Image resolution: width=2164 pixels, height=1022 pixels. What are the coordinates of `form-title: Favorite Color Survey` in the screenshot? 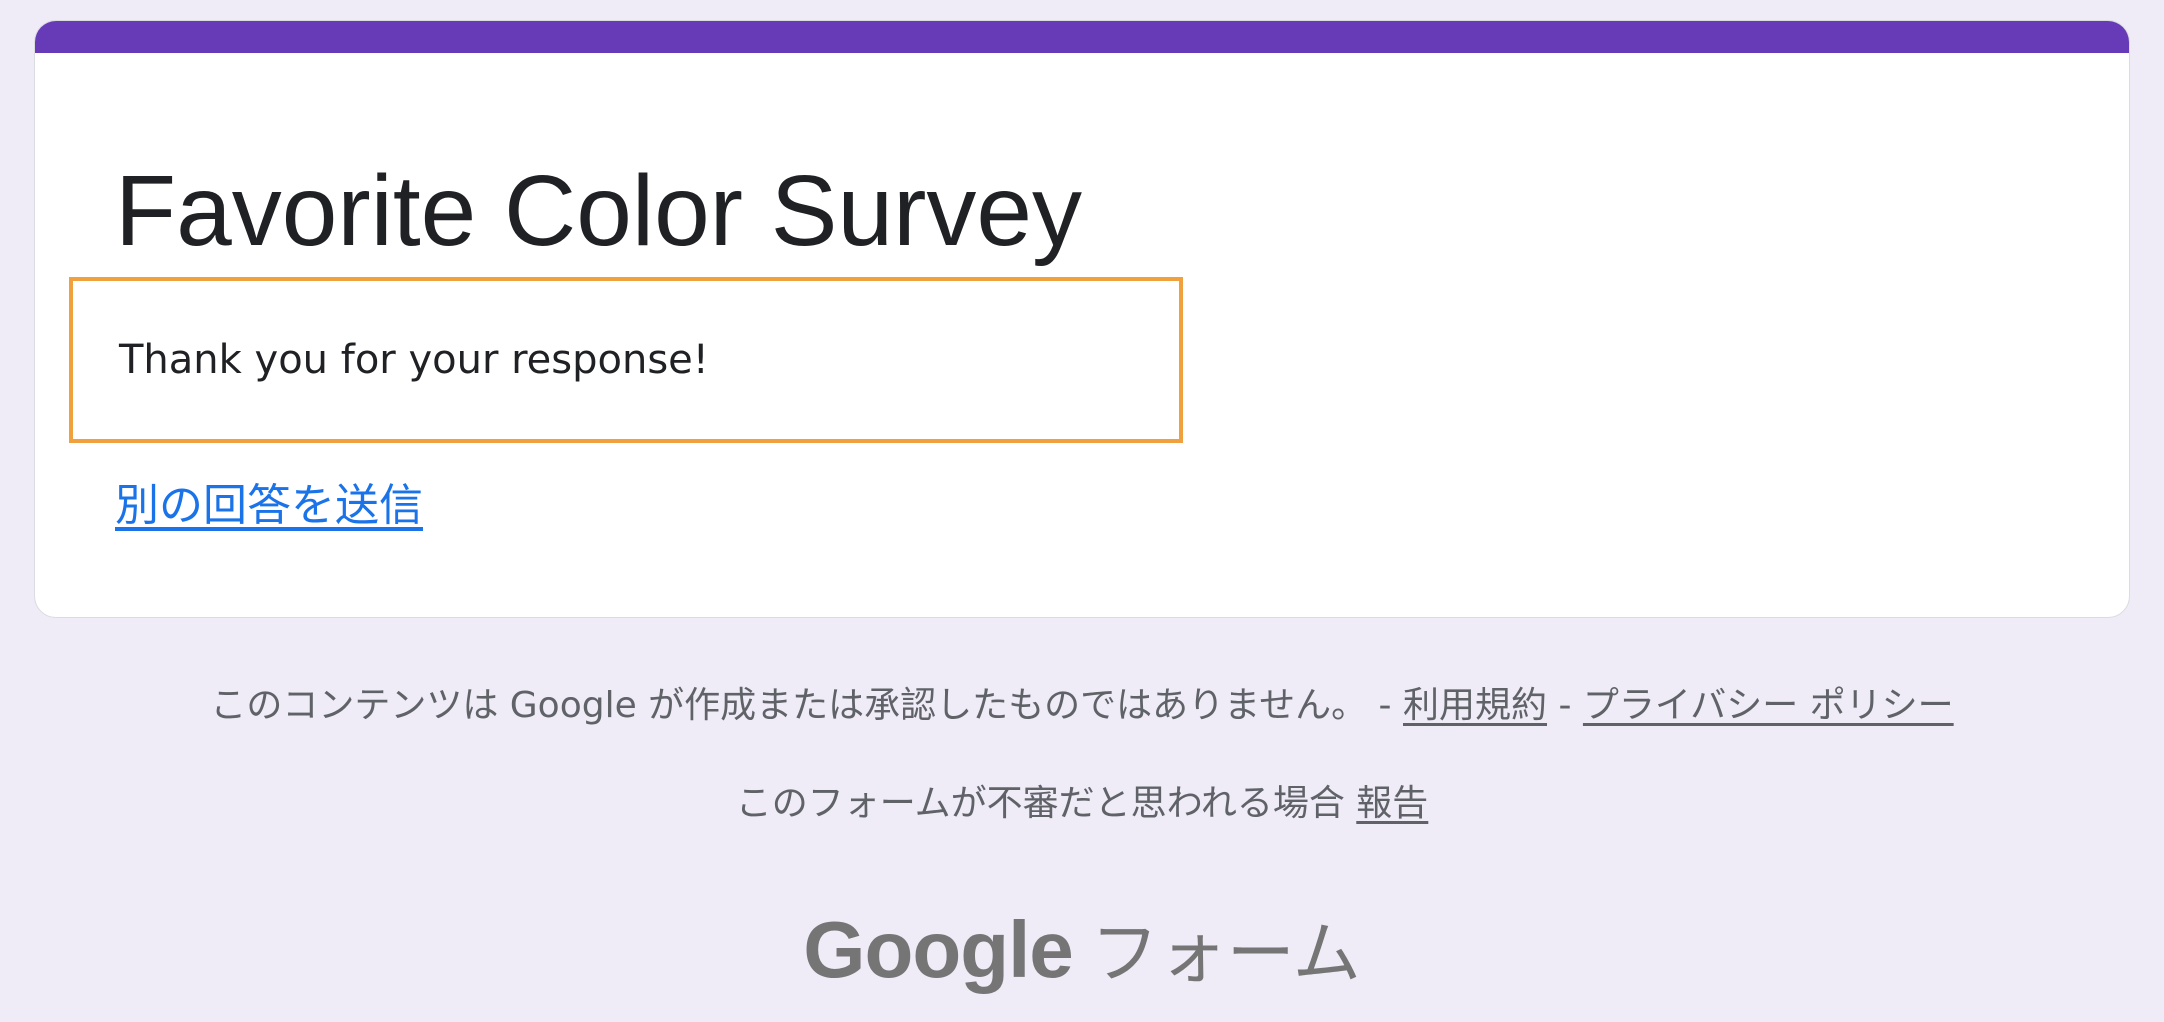 It's located at (598, 211).